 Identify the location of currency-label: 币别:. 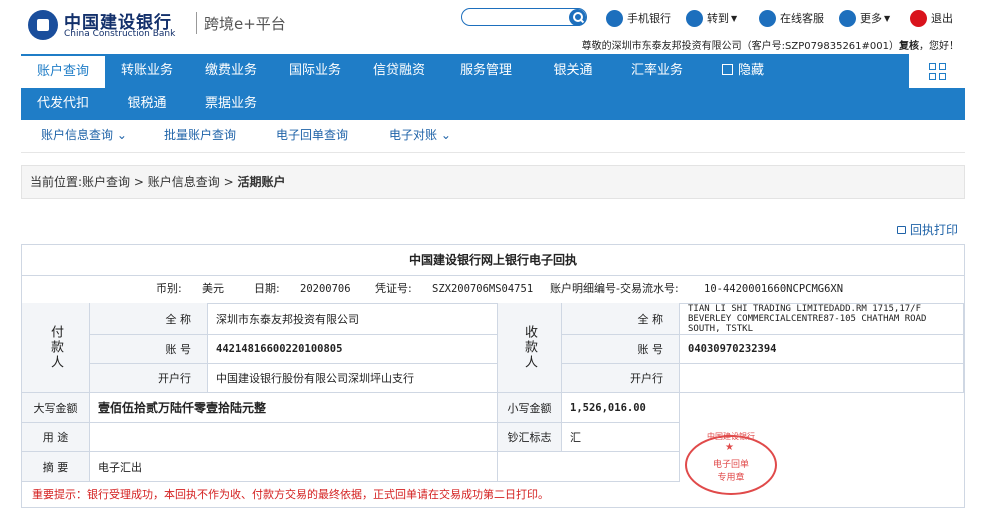
(169, 288).